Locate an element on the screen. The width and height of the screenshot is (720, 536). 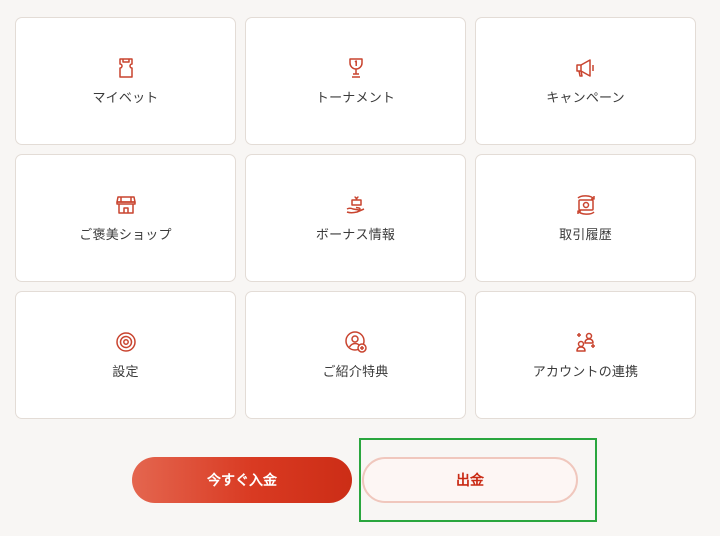
tile-label: マイベット is located at coordinates (125, 98).